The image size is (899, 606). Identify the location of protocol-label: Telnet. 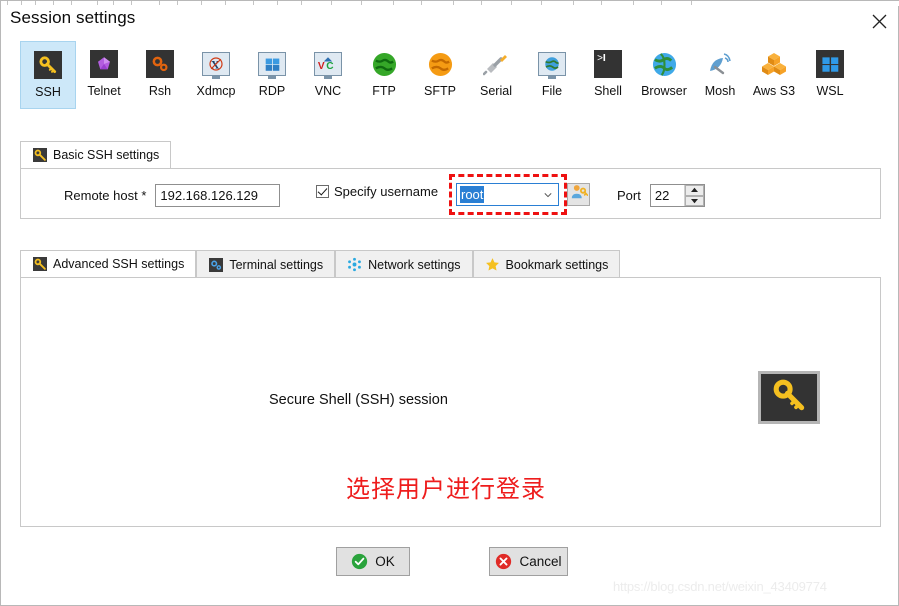
(104, 91).